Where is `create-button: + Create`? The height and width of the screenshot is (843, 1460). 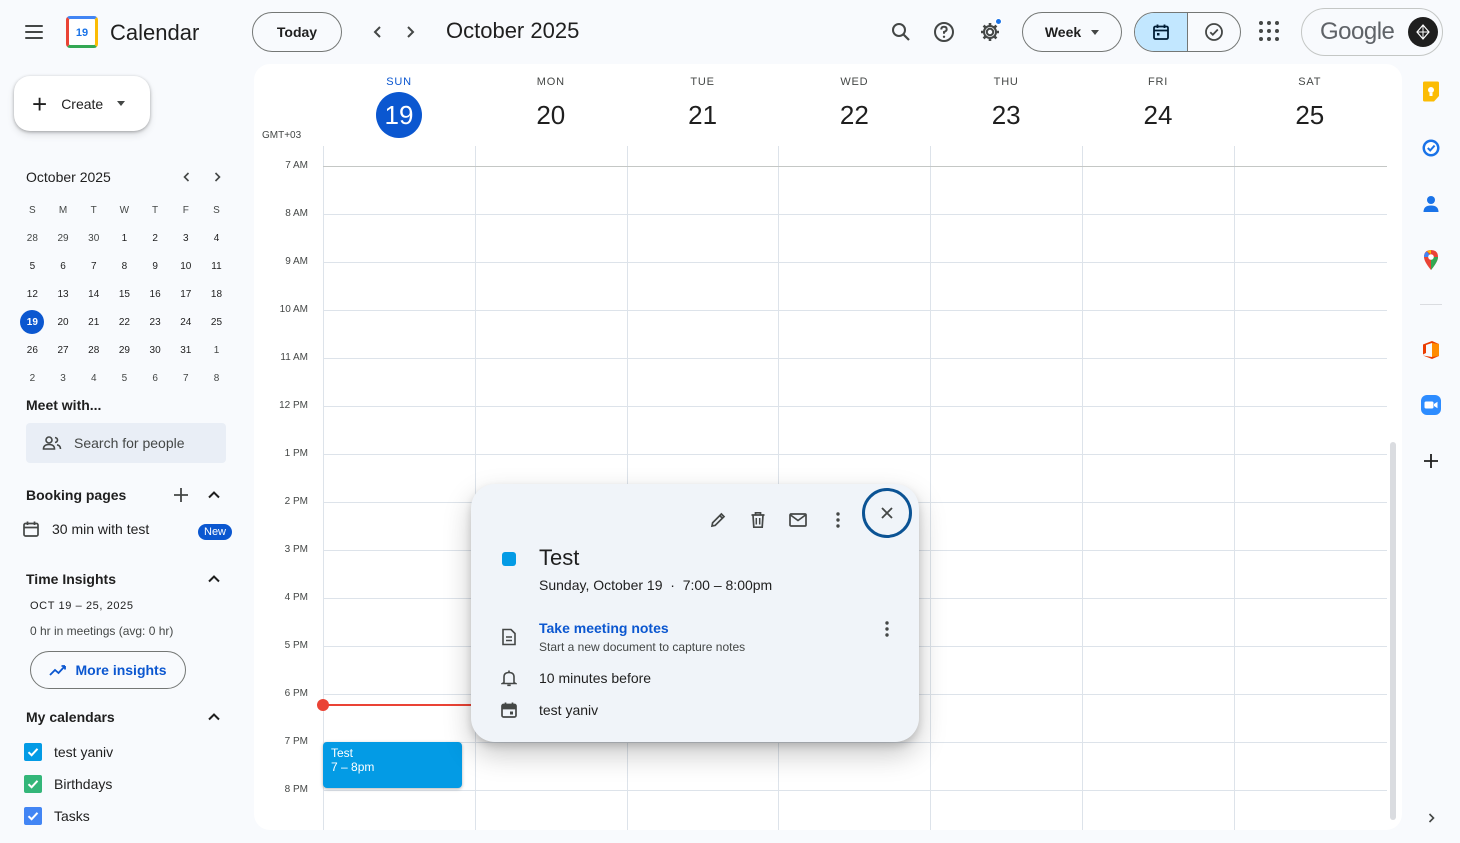
create-button: + Create is located at coordinates (82, 103).